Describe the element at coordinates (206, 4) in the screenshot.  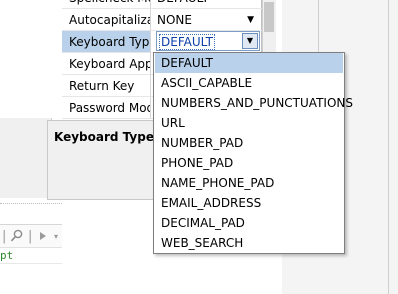
I see `property-value: DEFAULT` at that location.